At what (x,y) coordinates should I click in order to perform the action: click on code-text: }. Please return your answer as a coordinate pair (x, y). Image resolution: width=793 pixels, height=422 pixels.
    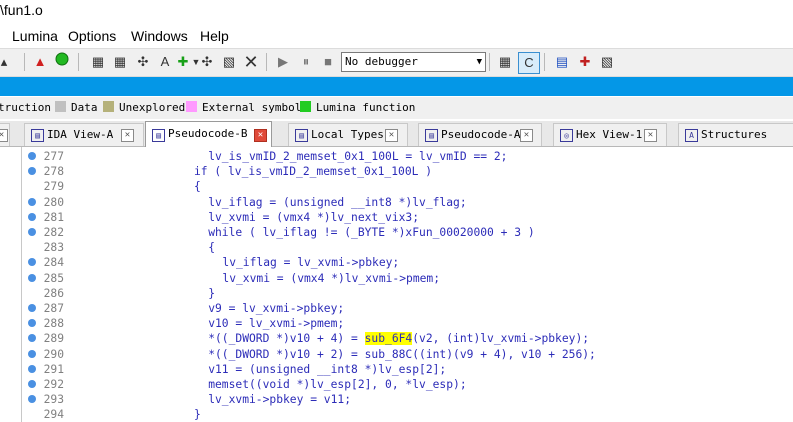
    Looking at the image, I should click on (197, 415).